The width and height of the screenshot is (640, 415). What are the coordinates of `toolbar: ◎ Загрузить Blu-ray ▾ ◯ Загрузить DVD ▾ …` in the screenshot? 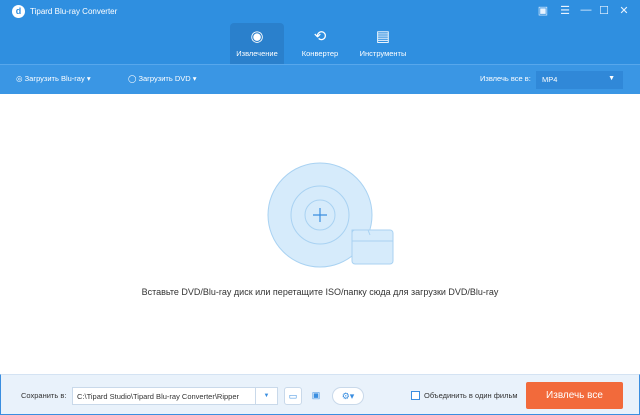 It's located at (320, 79).